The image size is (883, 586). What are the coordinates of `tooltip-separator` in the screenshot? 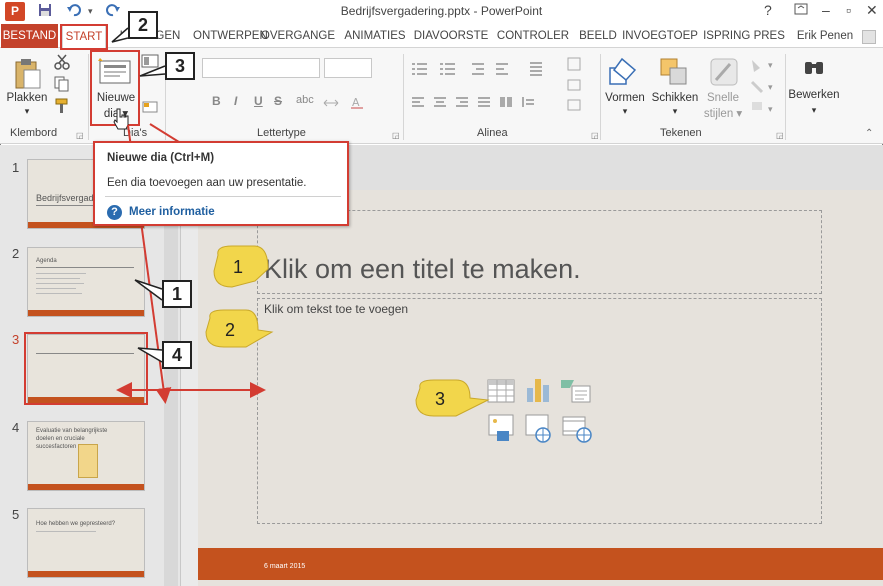 It's located at (223, 196).